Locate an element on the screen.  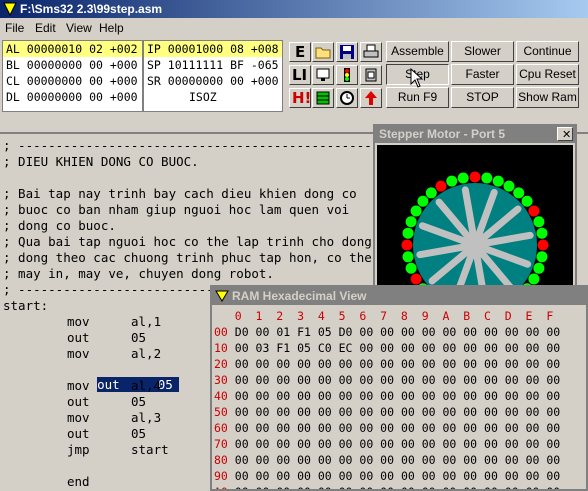
keypad-button is located at coordinates (323, 98).